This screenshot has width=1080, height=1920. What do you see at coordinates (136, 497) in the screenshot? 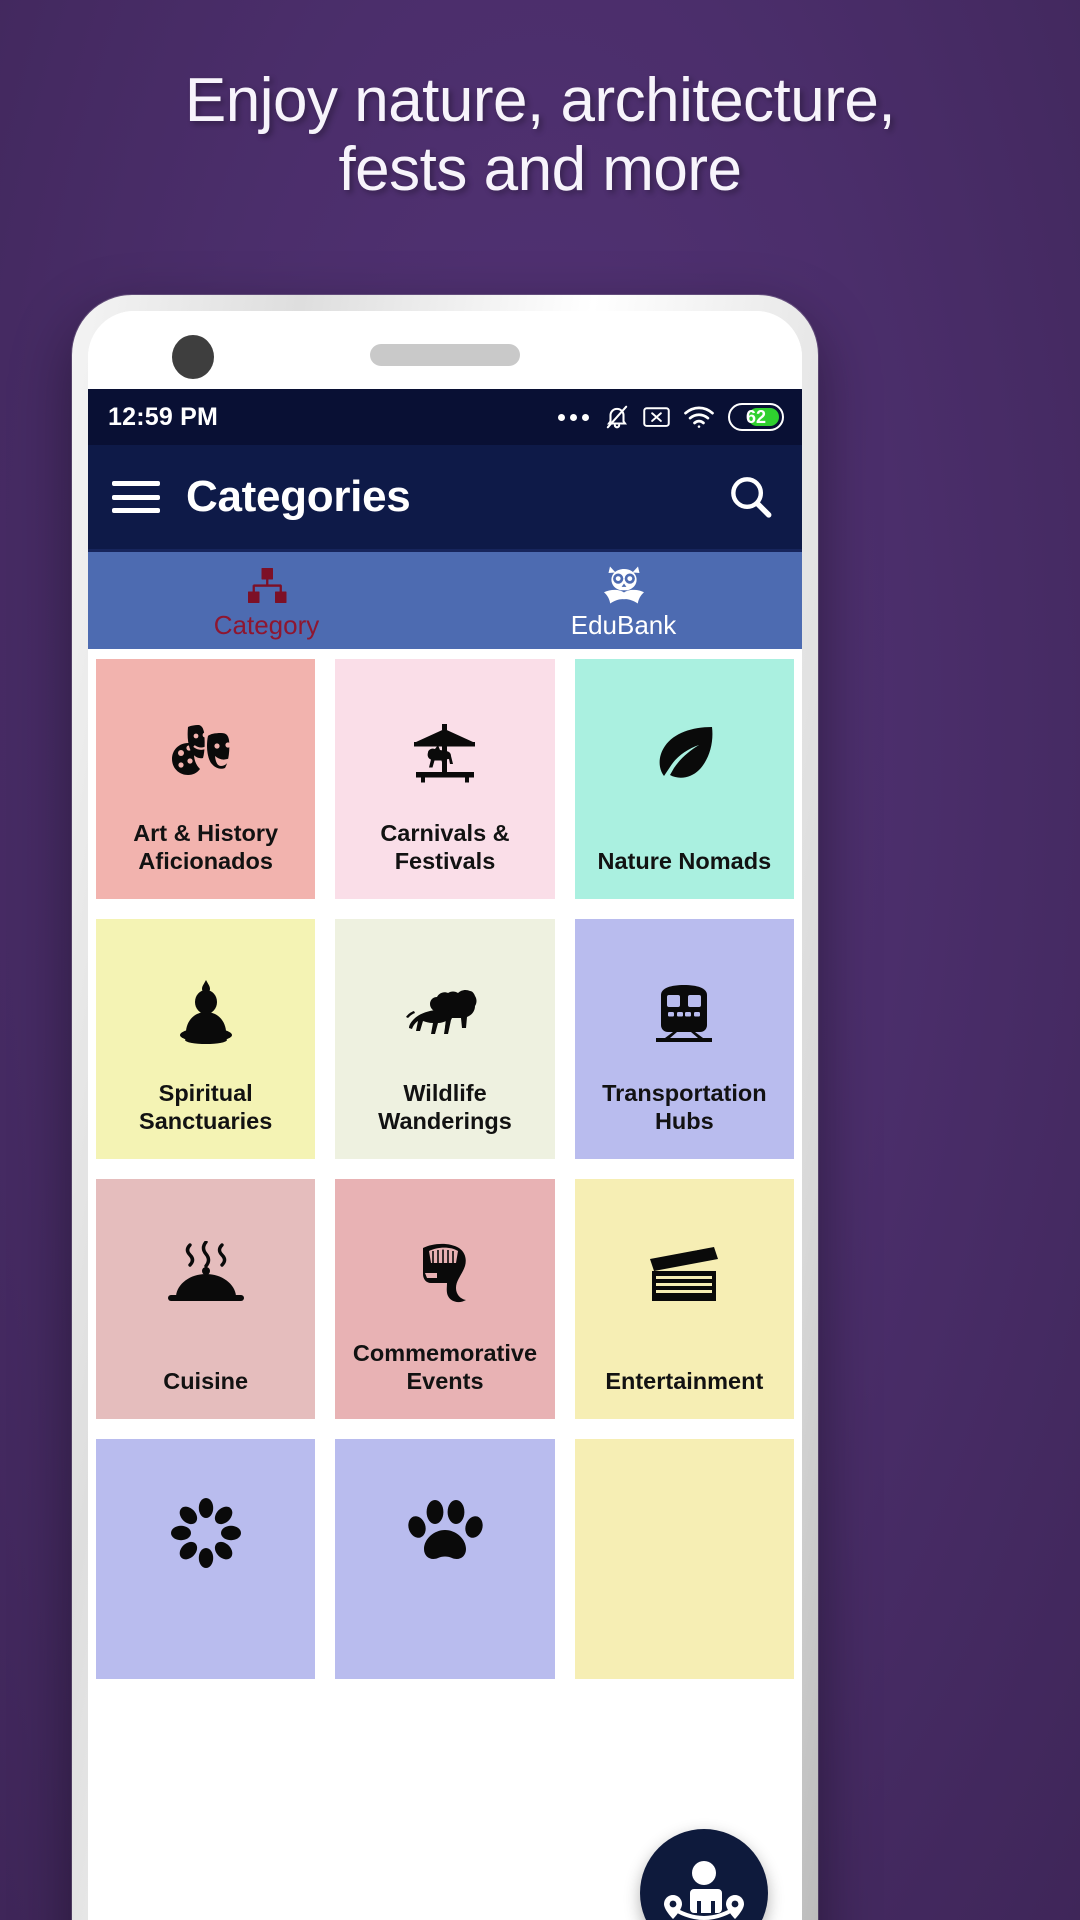
I see `hamburger-menu-icon` at bounding box center [136, 497].